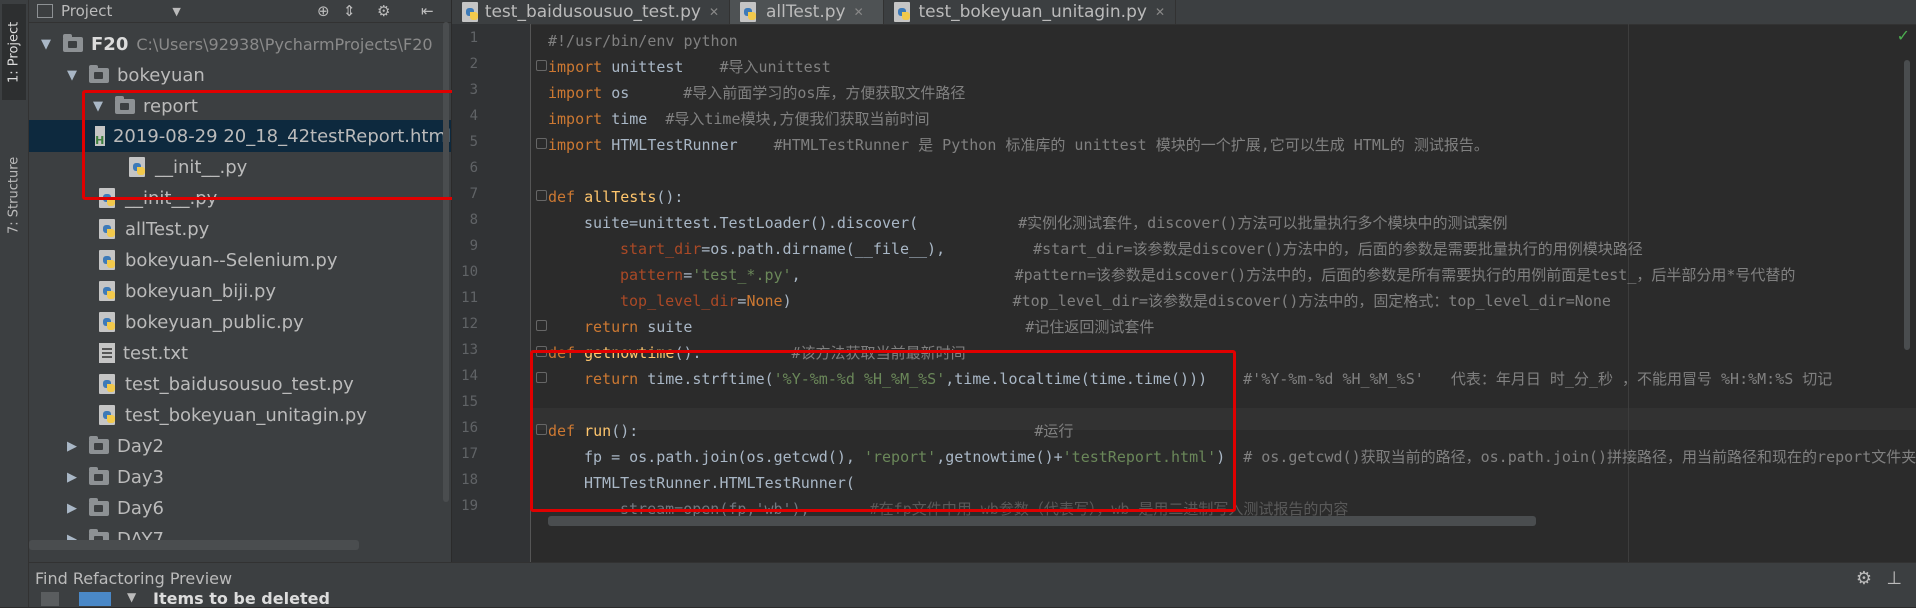 This screenshot has height=608, width=1916. I want to click on bottom-panel-item: Items to be deleted, so click(241, 598).